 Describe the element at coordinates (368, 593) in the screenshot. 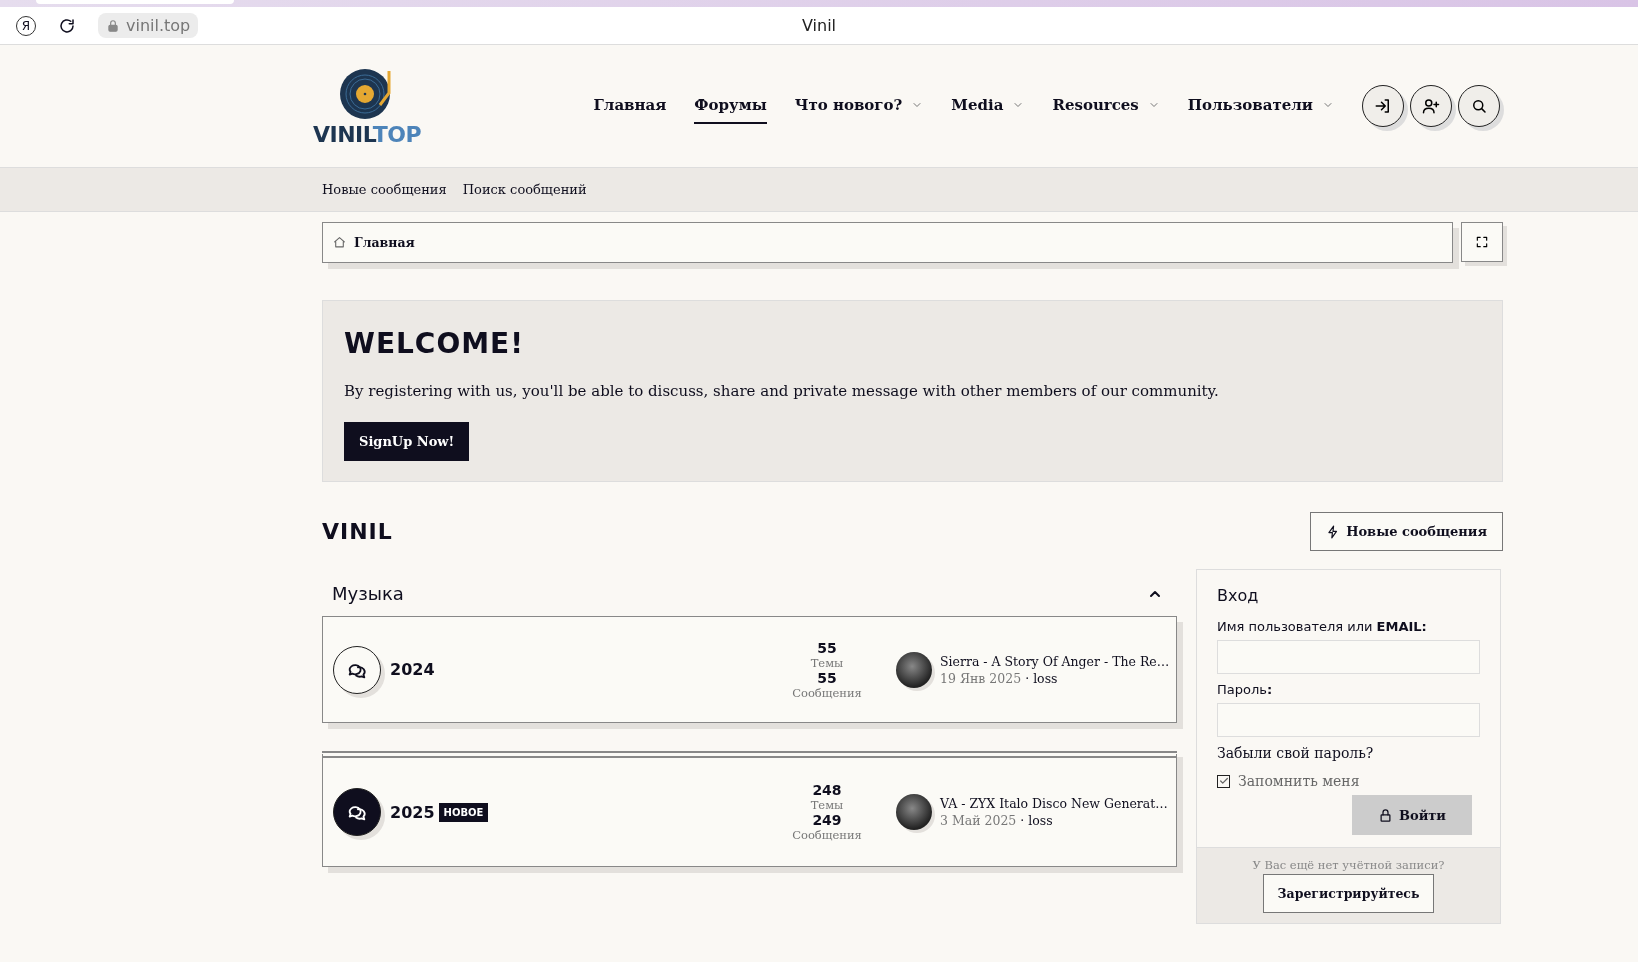

I see `category-title: Музыка` at that location.